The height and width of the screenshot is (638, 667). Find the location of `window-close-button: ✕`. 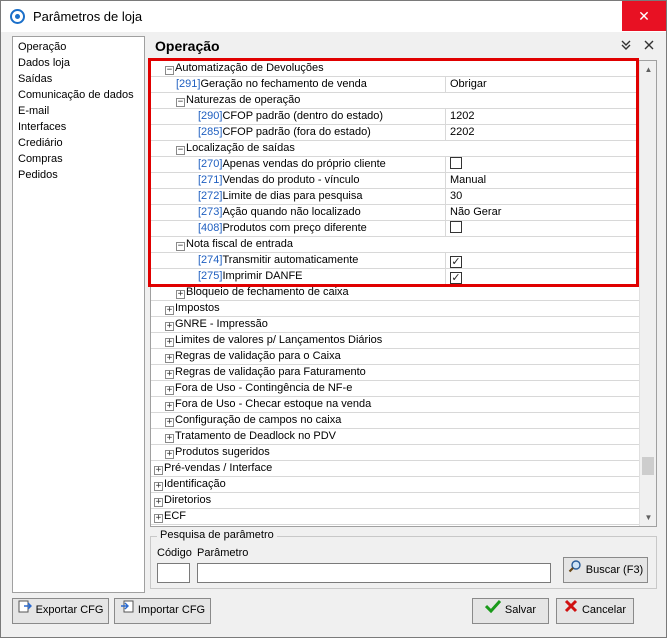

window-close-button: ✕ is located at coordinates (644, 16).